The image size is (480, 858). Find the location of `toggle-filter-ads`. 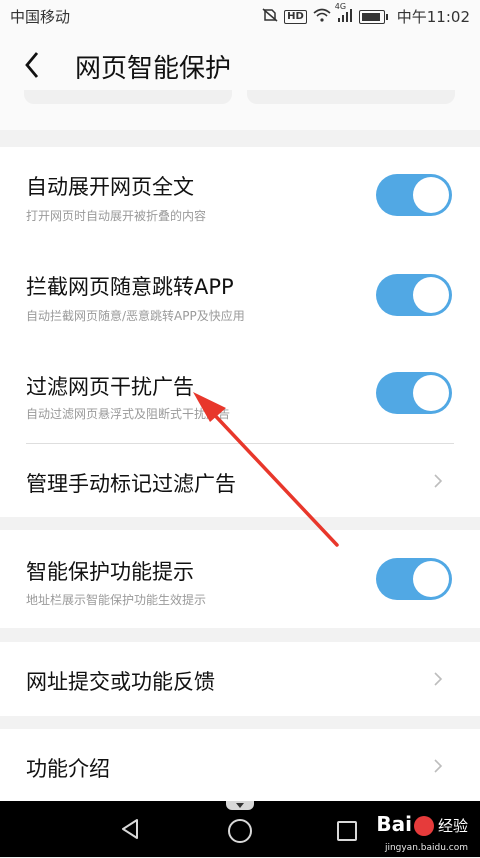

toggle-filter-ads is located at coordinates (414, 393).